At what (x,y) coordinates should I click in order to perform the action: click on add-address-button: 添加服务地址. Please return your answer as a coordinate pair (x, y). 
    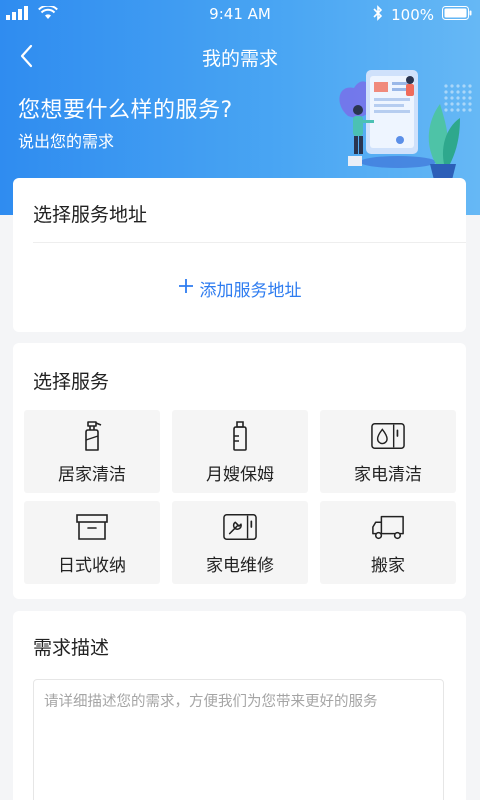
    Looking at the image, I should click on (239, 288).